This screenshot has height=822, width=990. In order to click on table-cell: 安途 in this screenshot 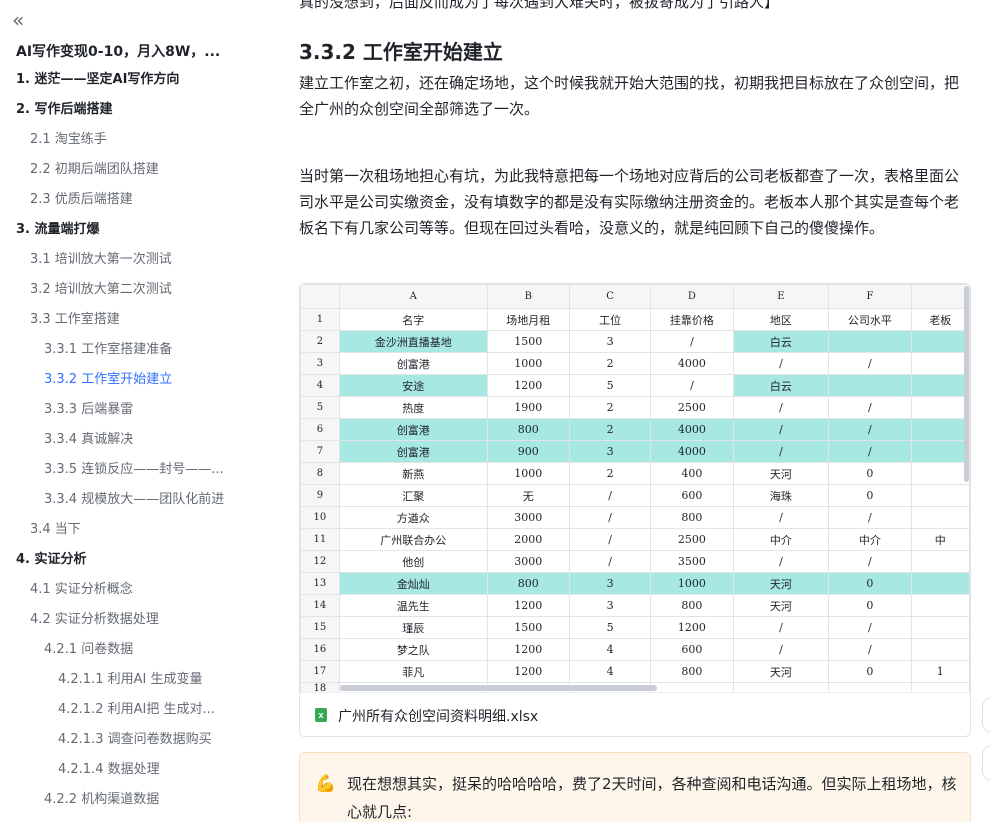, I will do `click(413, 385)`.